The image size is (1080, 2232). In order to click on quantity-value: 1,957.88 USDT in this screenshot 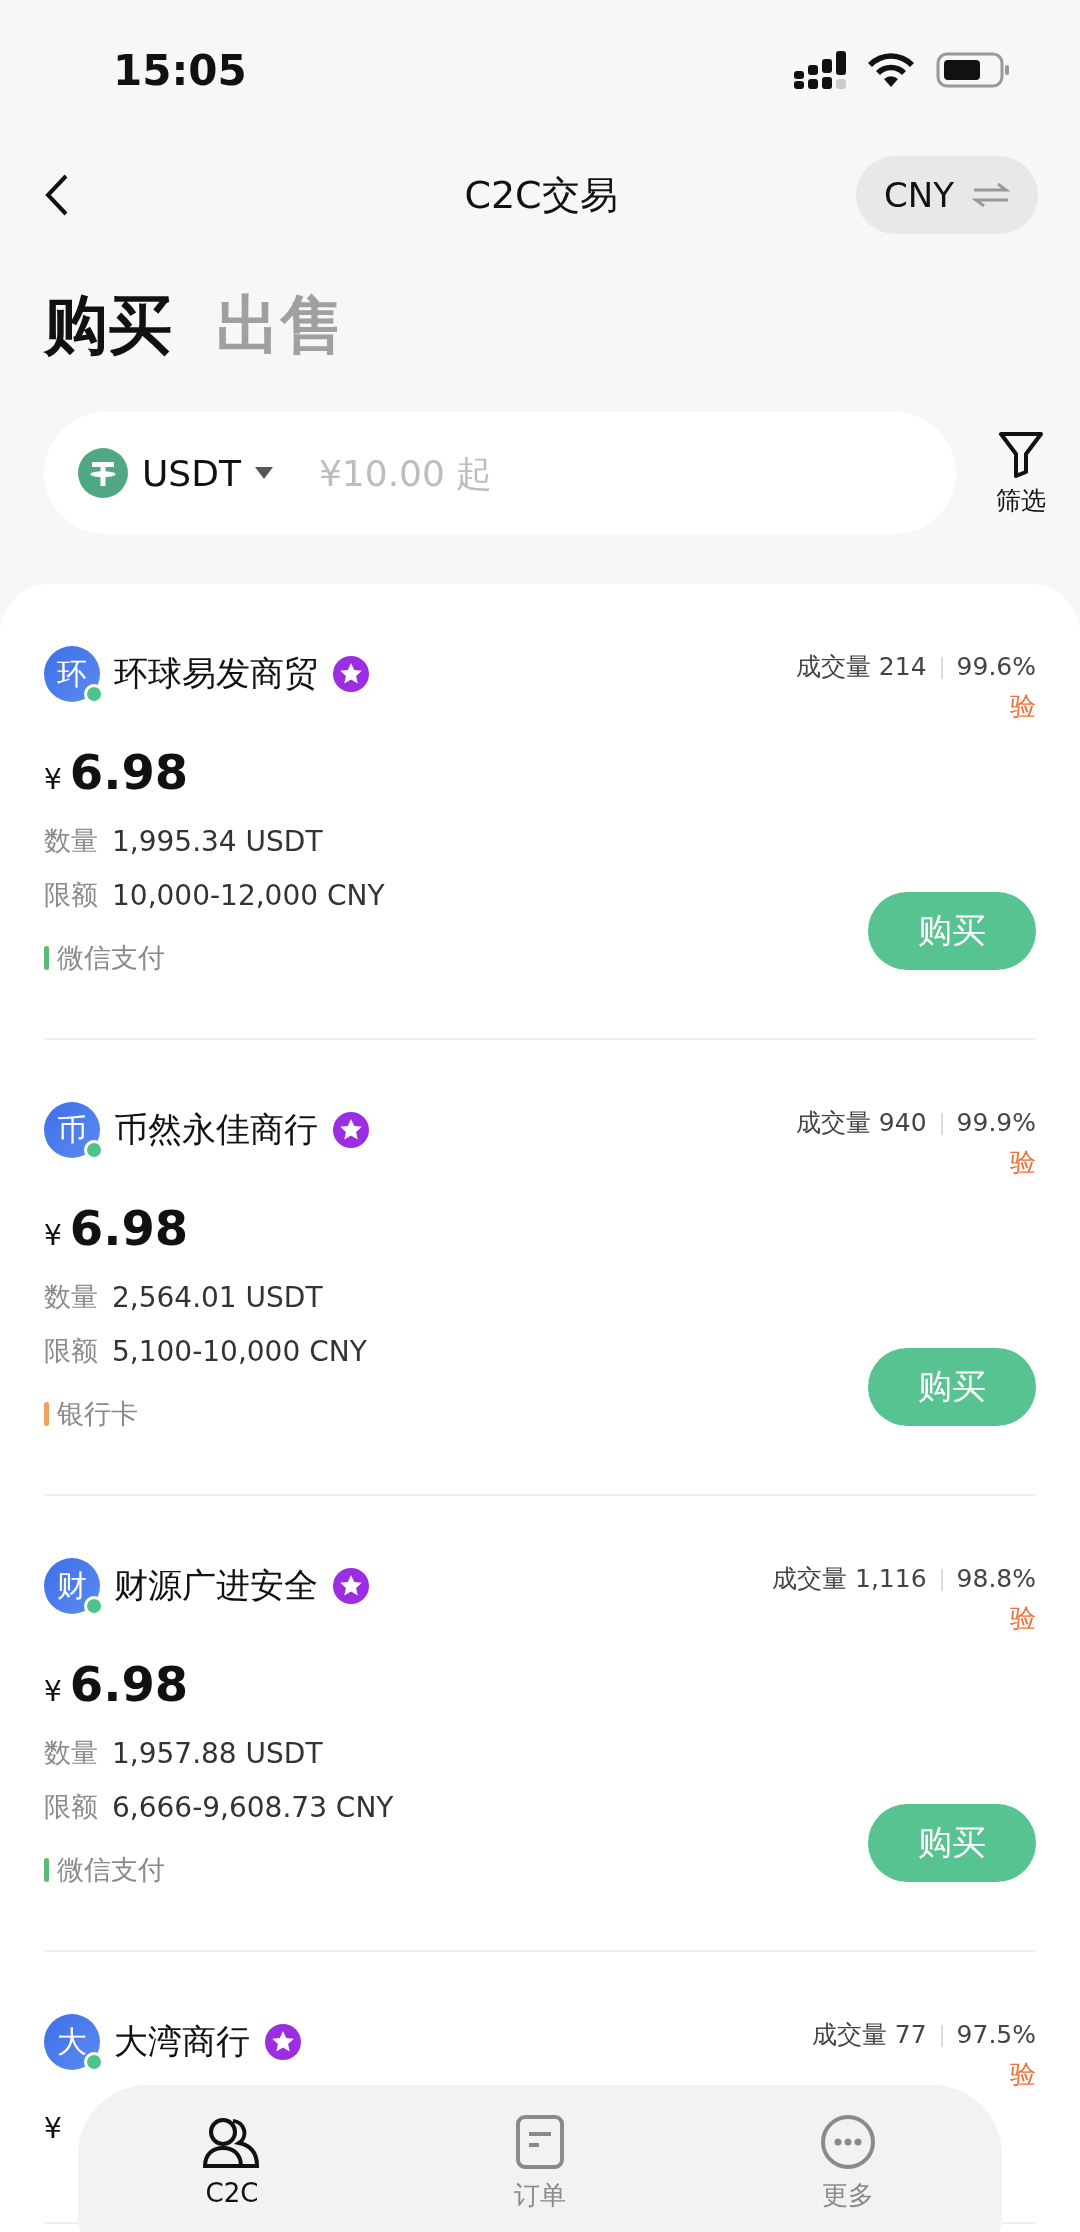, I will do `click(217, 1753)`.